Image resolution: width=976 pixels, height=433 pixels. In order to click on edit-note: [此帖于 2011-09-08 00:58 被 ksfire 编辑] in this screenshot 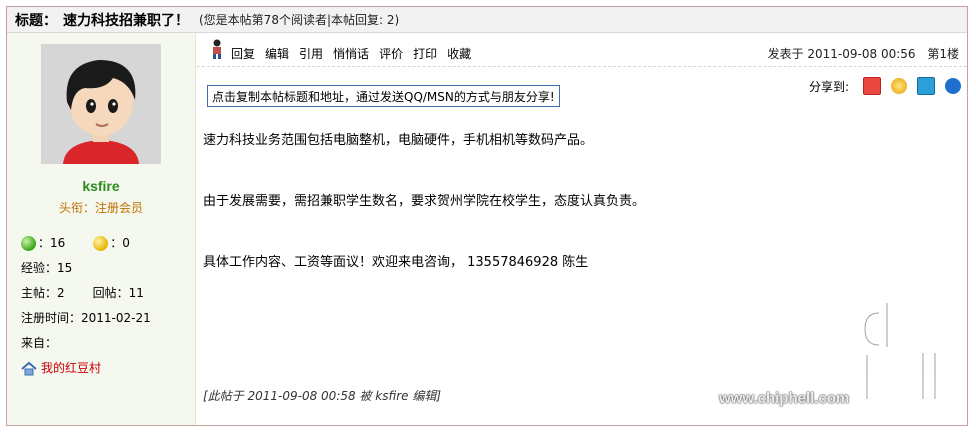, I will do `click(322, 396)`.